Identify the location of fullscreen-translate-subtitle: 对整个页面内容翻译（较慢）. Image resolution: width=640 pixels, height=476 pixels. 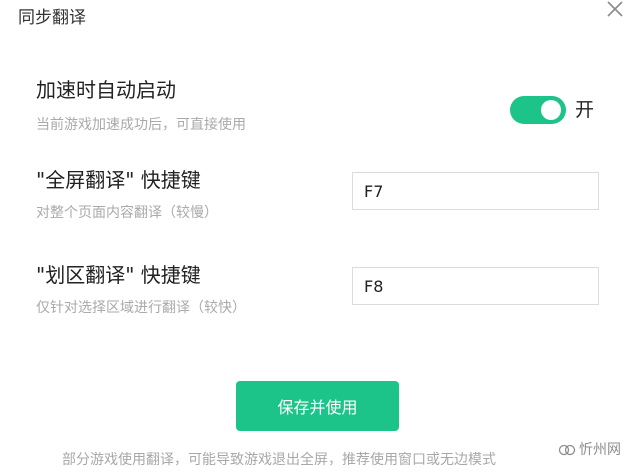
(127, 213).